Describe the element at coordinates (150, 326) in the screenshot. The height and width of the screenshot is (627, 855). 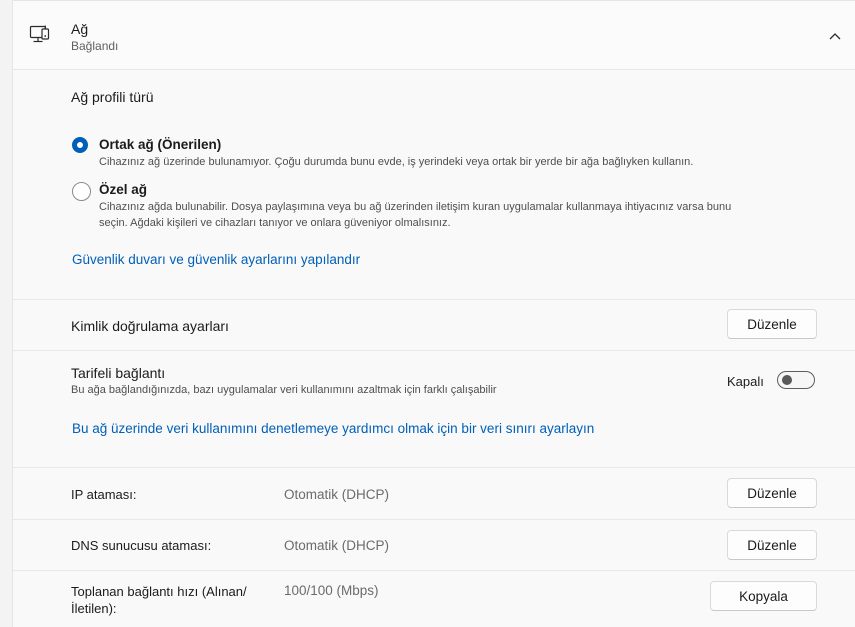
I see `auth-settings-label: Kimlik doğrulama ayarları` at that location.